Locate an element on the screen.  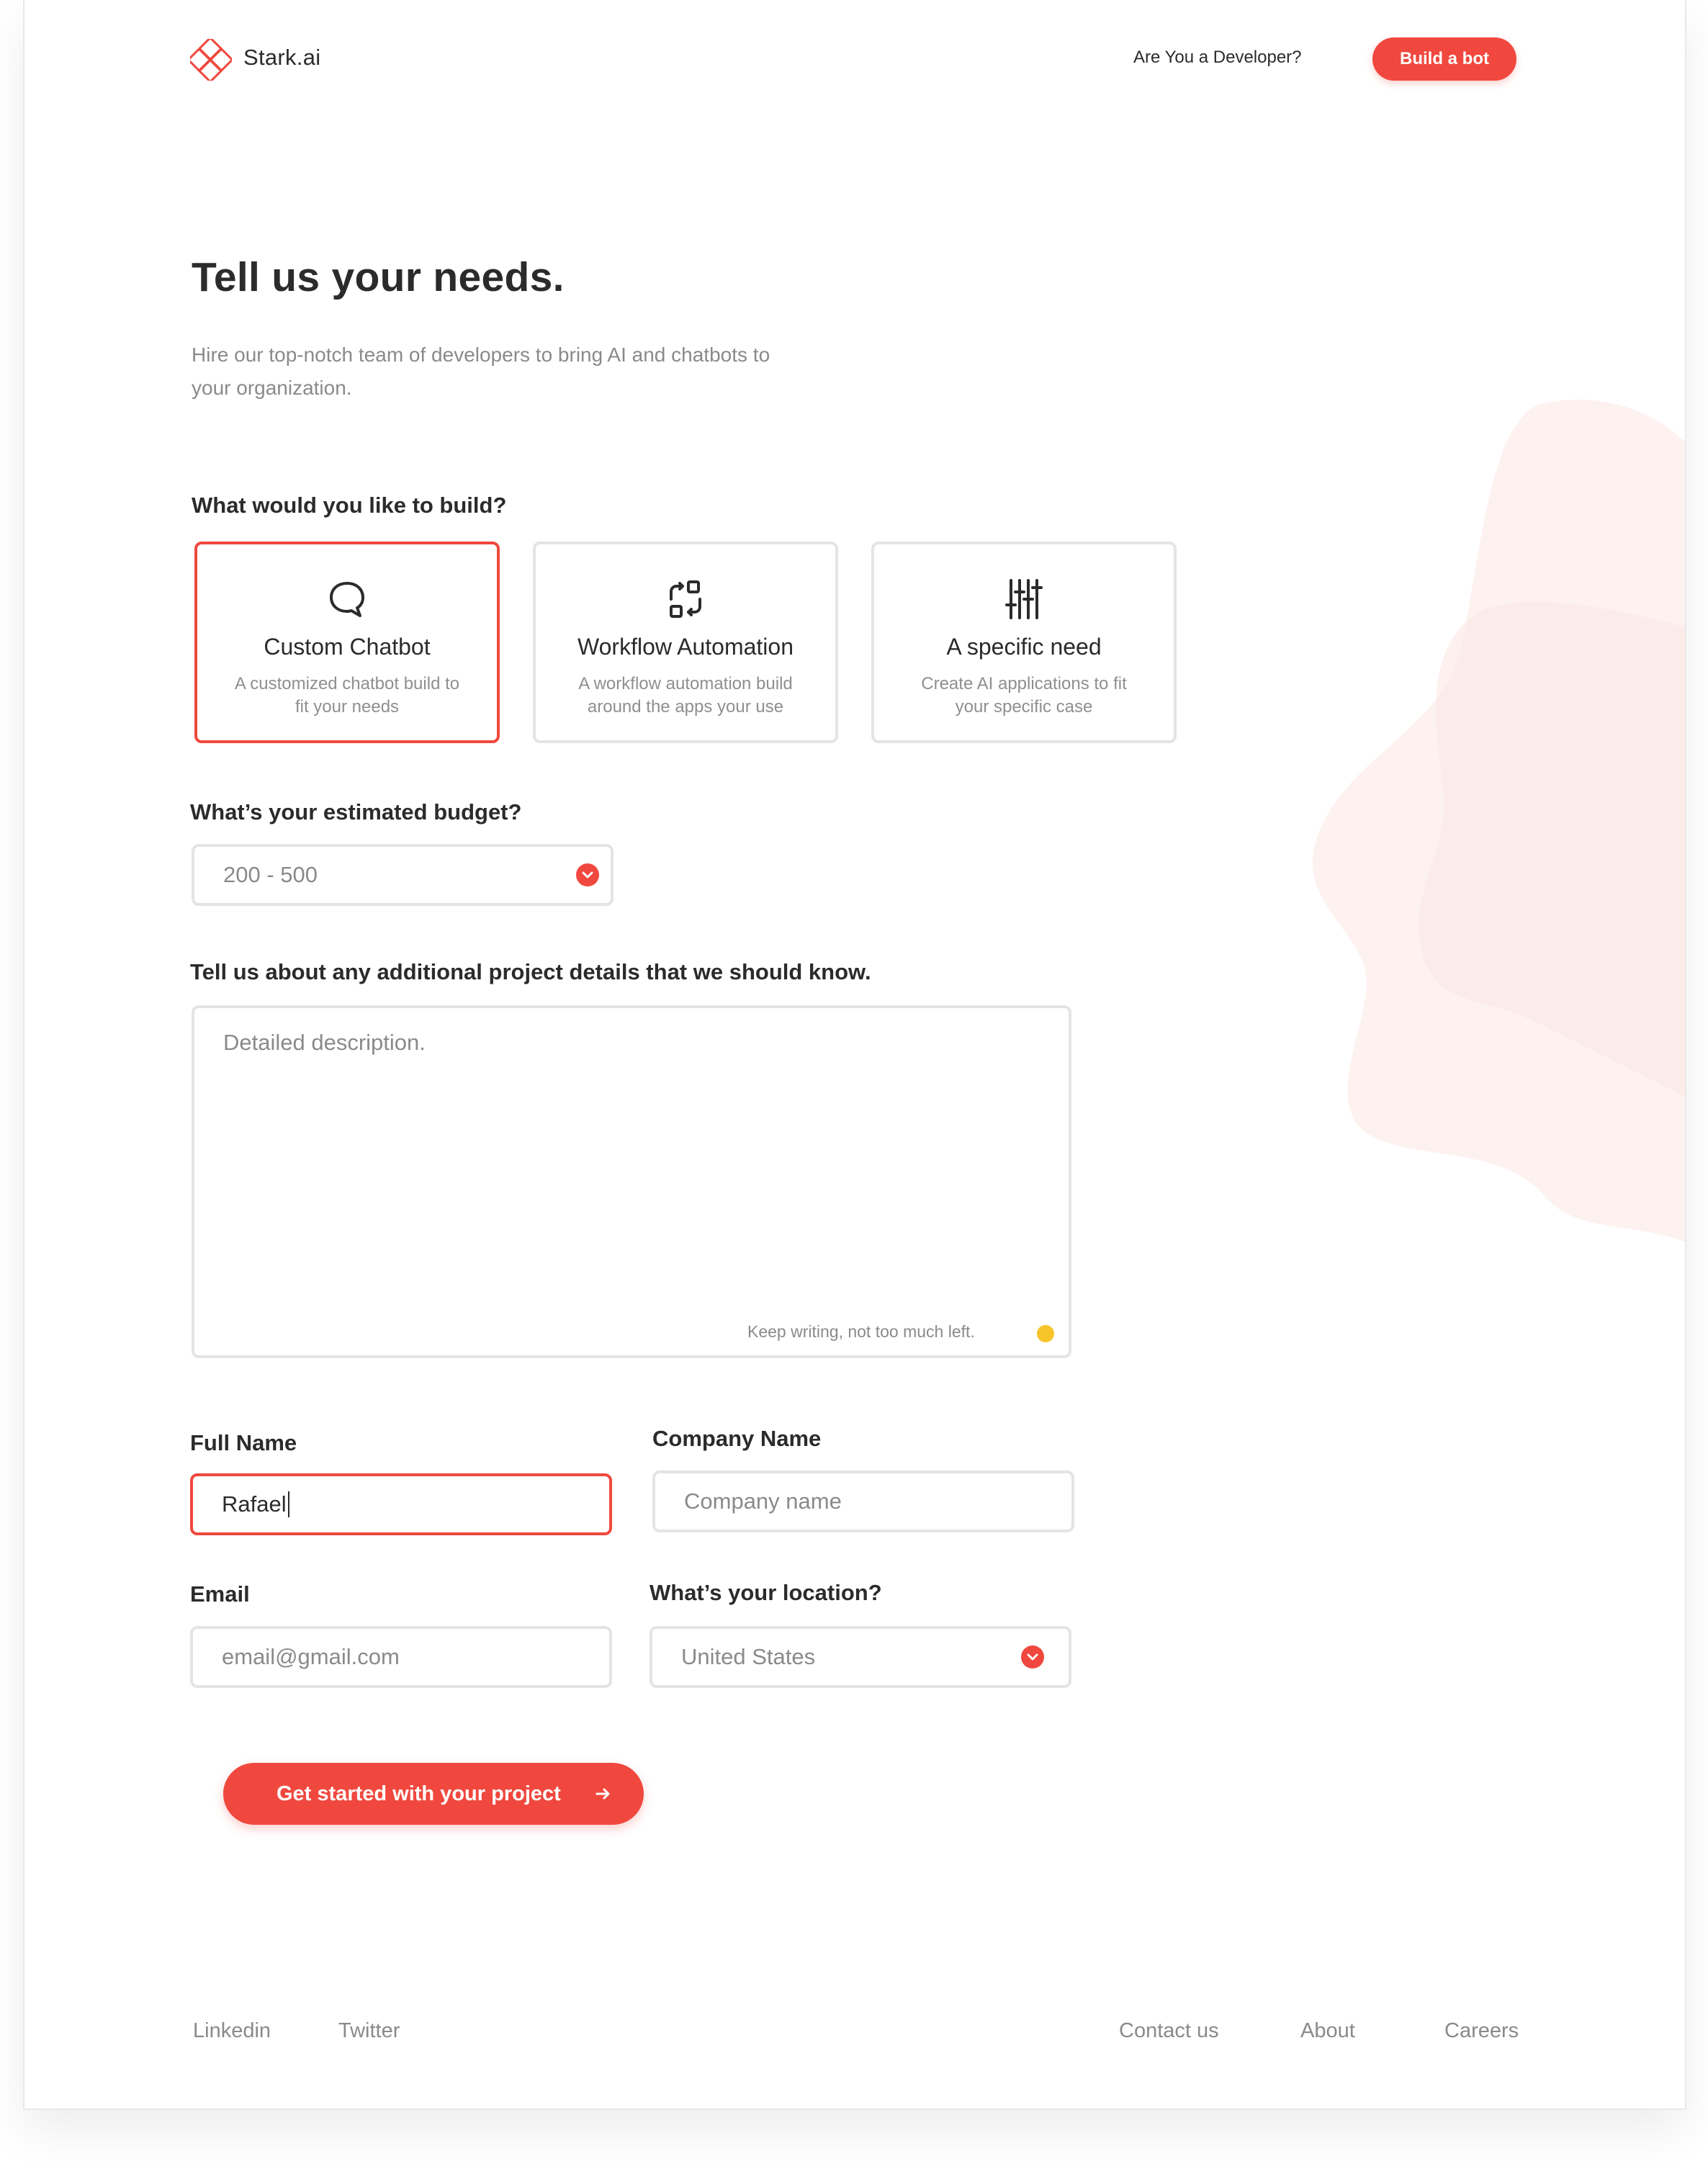
character-counter-indicator is located at coordinates (1045, 1333).